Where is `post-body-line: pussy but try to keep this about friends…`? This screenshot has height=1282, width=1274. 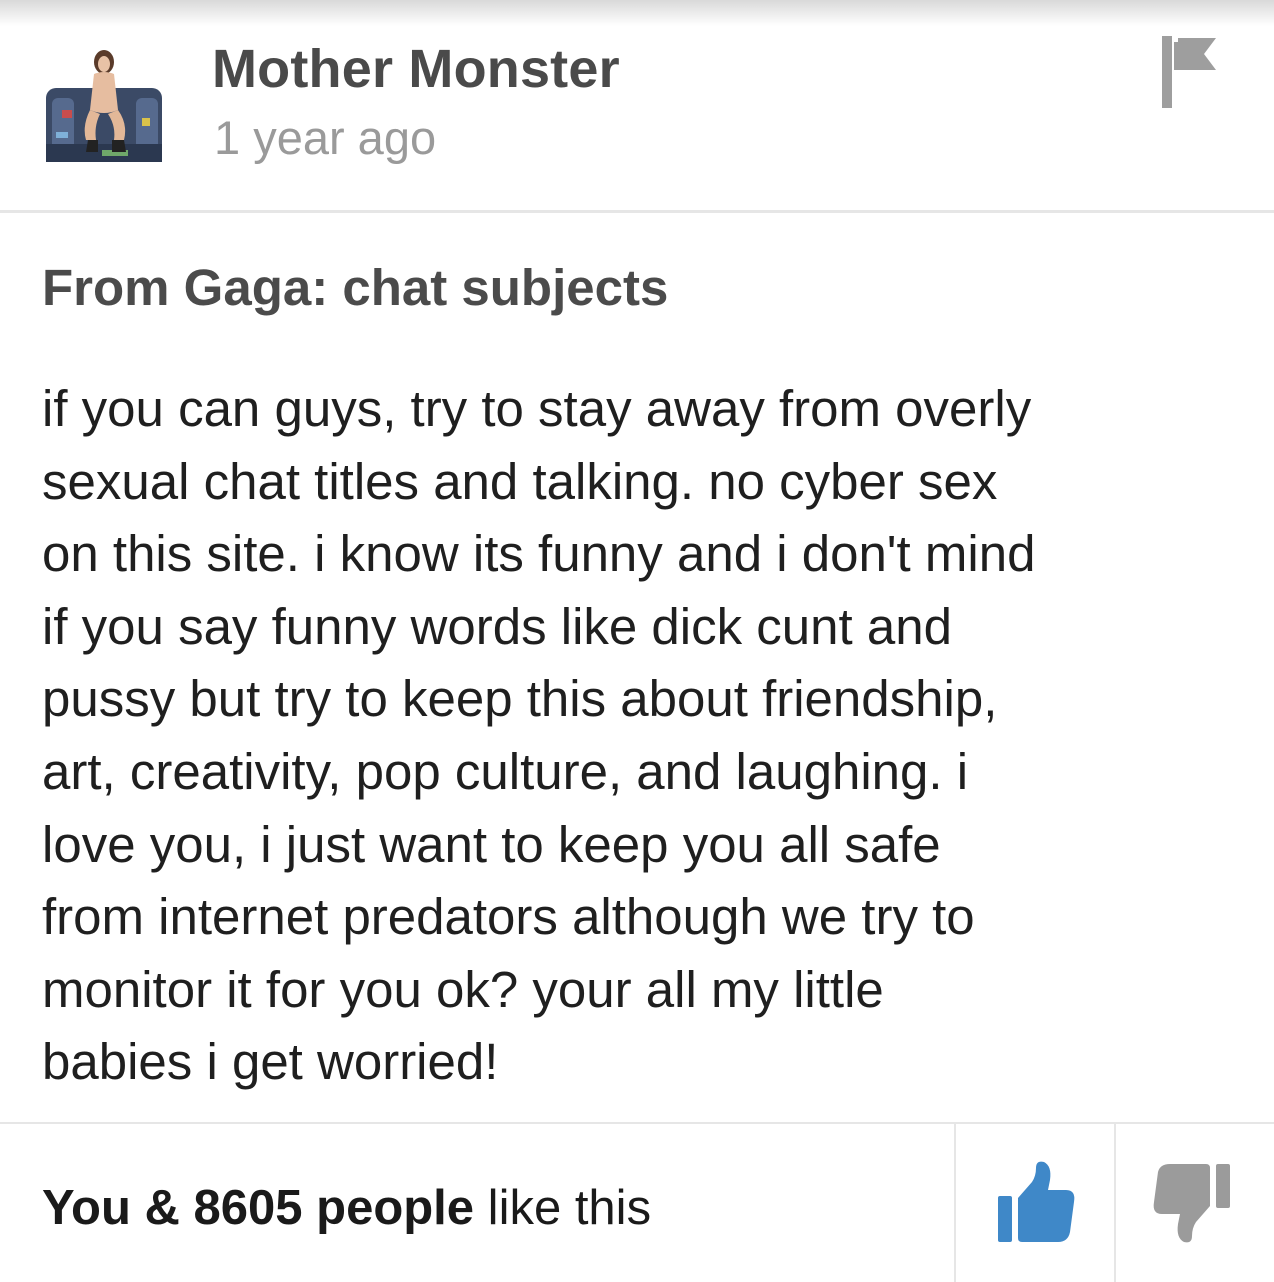 post-body-line: pussy but try to keep this about friends… is located at coordinates (520, 699).